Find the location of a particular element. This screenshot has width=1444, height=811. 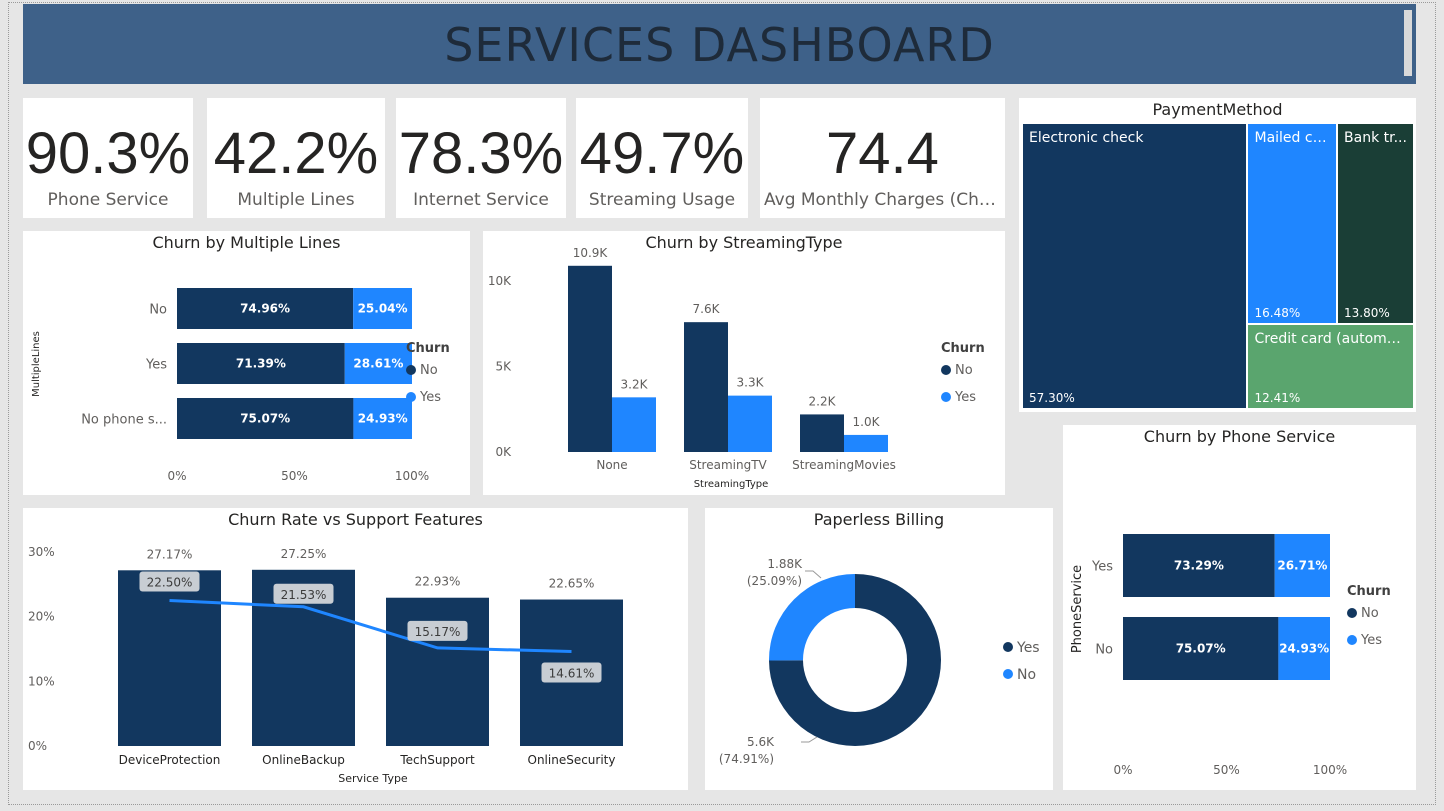

category-label: None is located at coordinates (611, 465).